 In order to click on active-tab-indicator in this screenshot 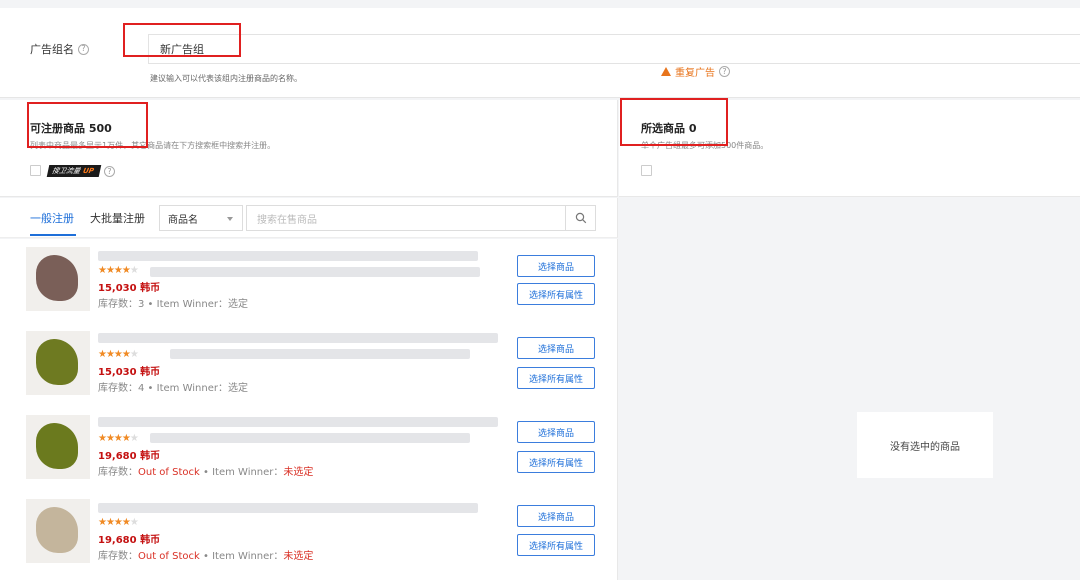, I will do `click(53, 235)`.